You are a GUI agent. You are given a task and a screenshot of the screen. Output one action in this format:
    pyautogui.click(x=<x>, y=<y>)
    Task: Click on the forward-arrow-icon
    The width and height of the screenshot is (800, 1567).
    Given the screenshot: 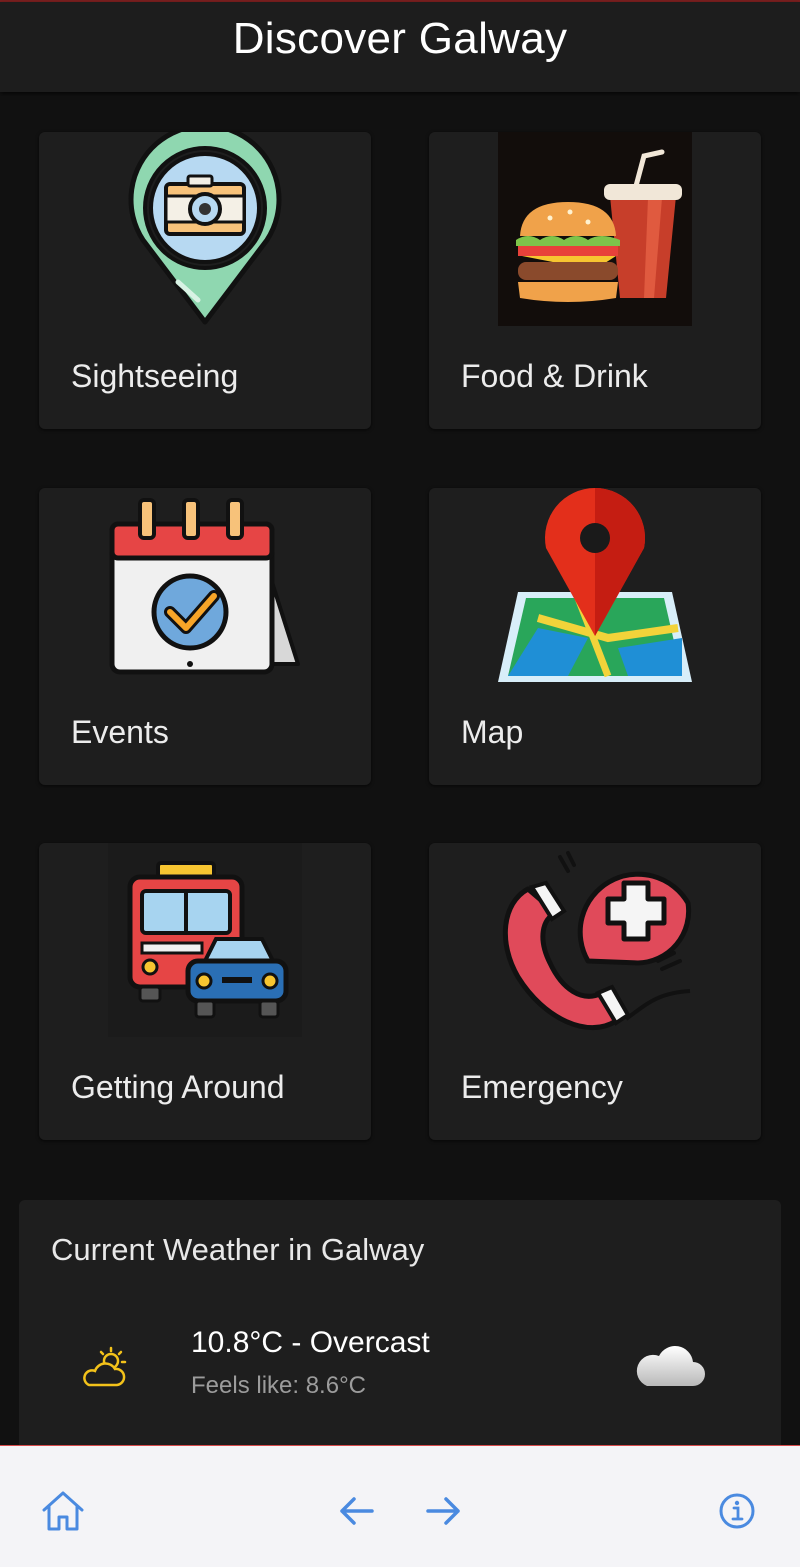 What is the action you would take?
    pyautogui.click(x=443, y=1511)
    